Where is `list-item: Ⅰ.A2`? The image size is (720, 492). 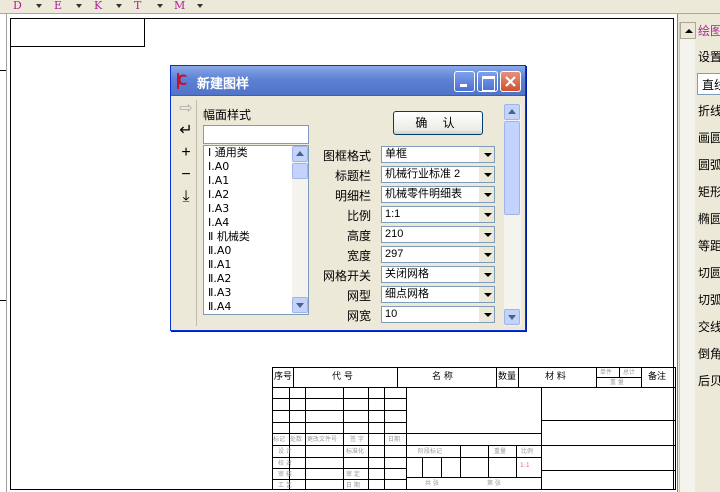
list-item: Ⅰ.A2 is located at coordinates (218, 195).